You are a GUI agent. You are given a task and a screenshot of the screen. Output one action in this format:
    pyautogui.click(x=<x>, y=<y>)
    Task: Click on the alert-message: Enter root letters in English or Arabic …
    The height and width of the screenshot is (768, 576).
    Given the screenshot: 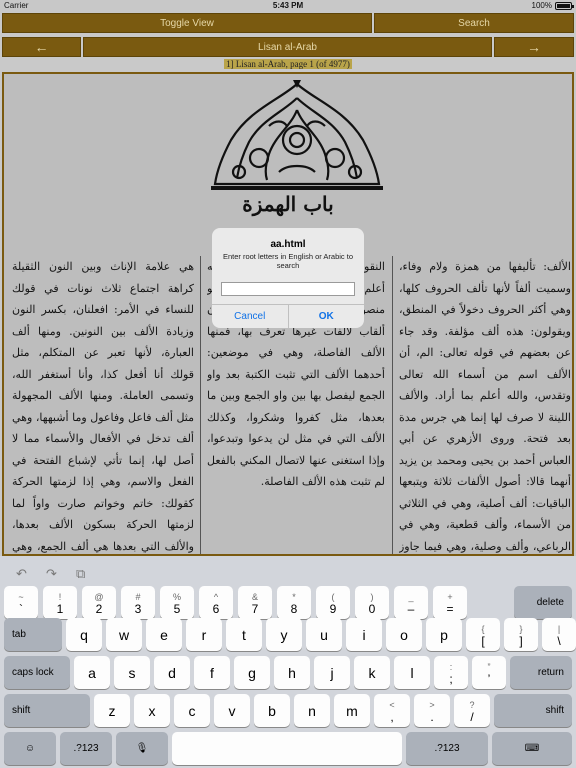 What is the action you would take?
    pyautogui.click(x=288, y=261)
    